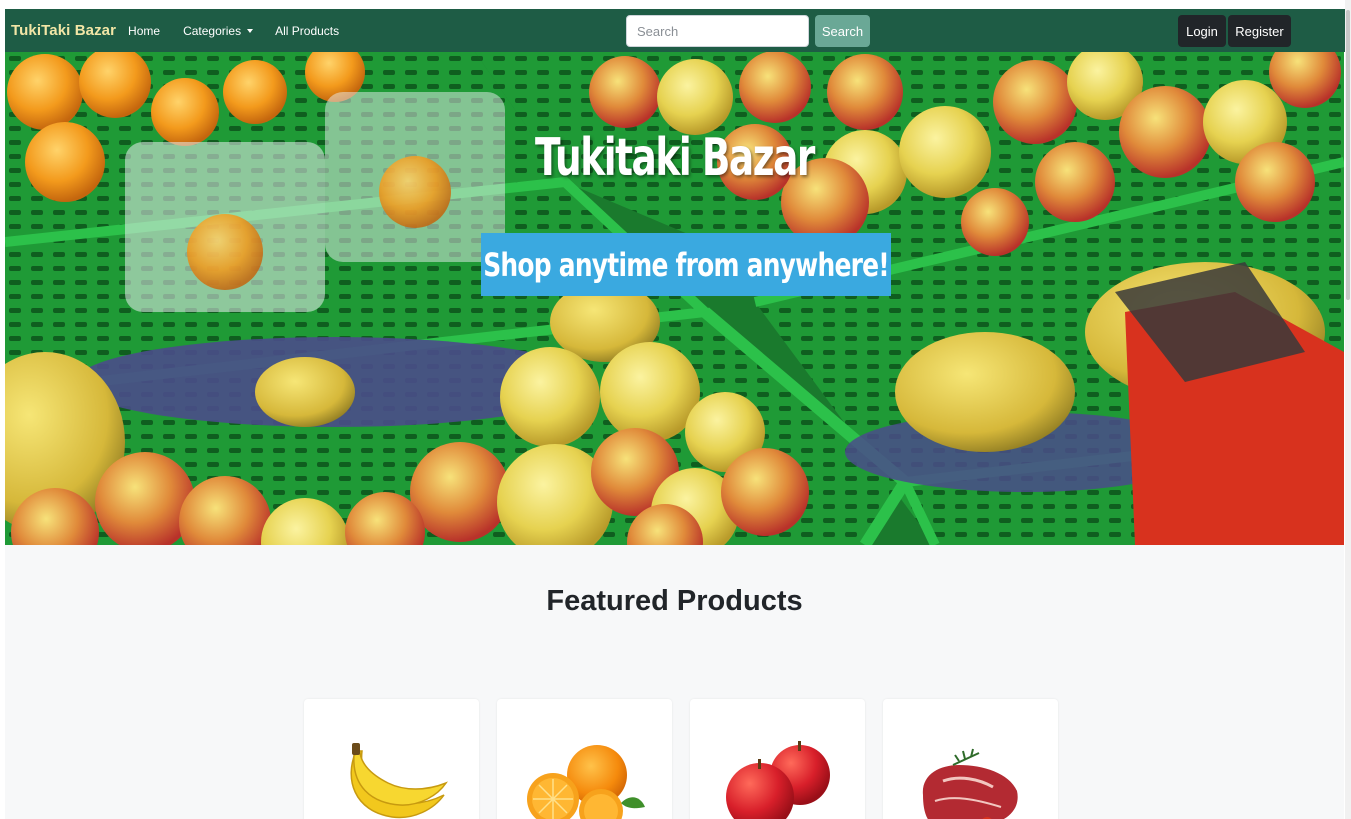 The image size is (1351, 819). I want to click on nav-dropdown-categories: Categories, so click(218, 30).